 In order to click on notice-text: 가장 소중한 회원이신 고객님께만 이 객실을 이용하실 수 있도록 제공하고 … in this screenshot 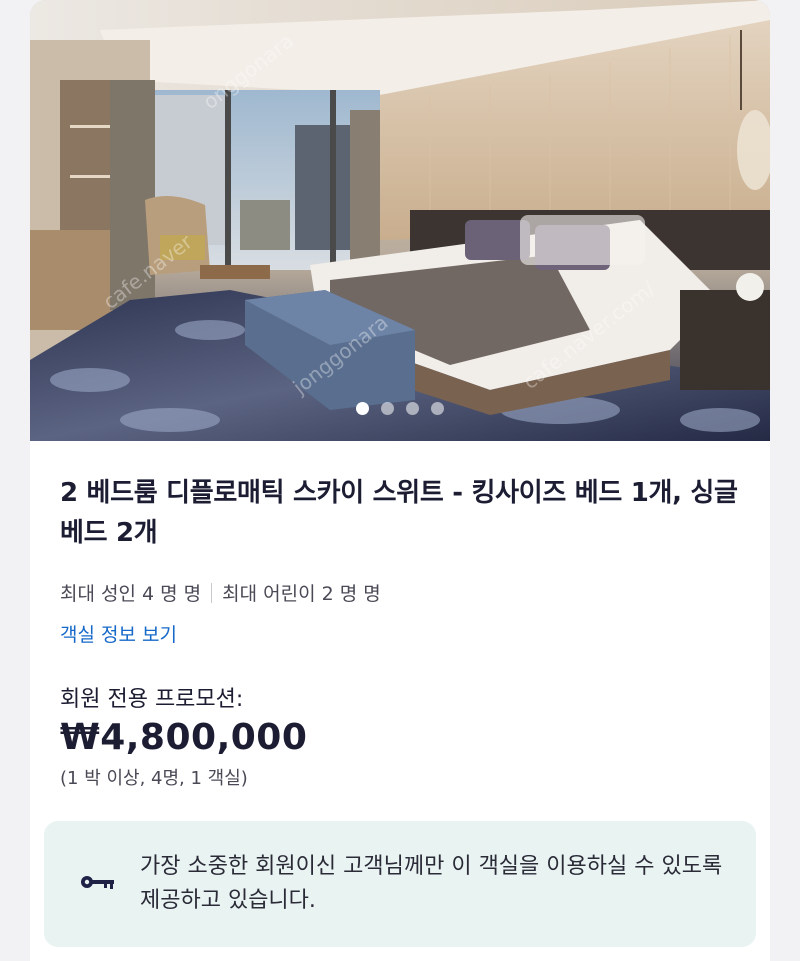, I will do `click(431, 883)`.